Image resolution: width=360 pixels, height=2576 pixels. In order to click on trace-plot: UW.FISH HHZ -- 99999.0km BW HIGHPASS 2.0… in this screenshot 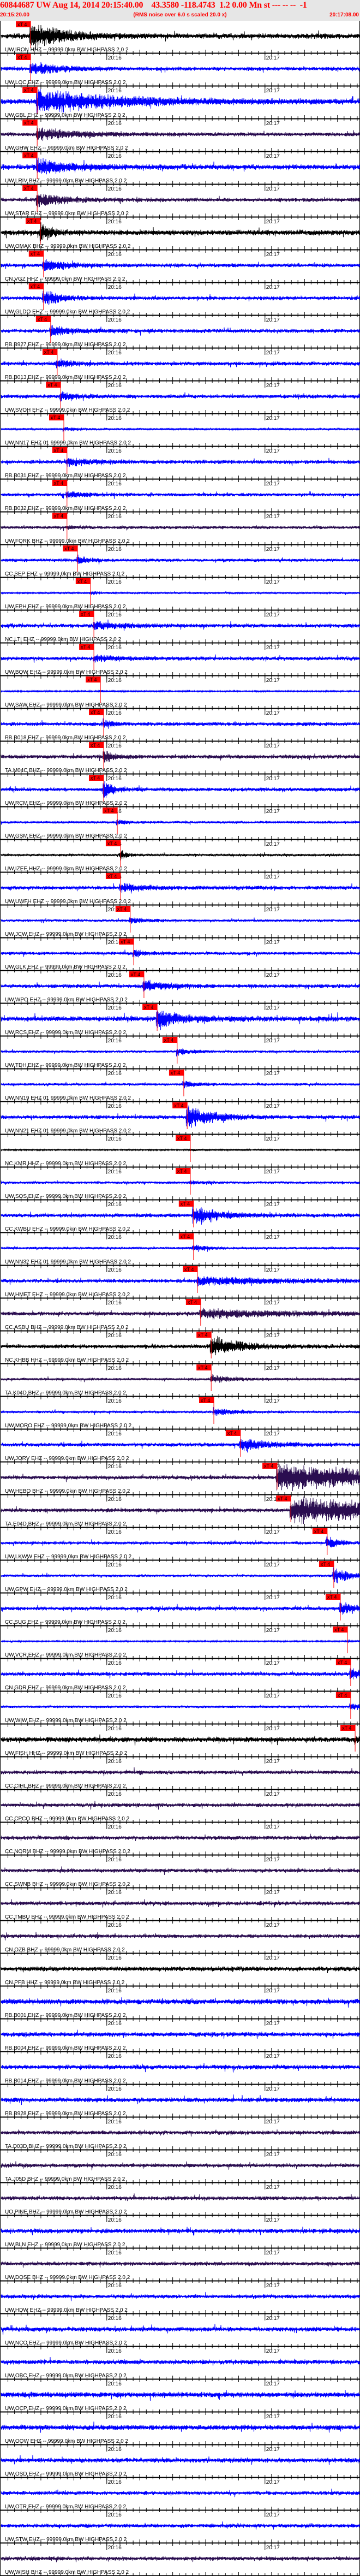, I will do `click(180, 1744)`.